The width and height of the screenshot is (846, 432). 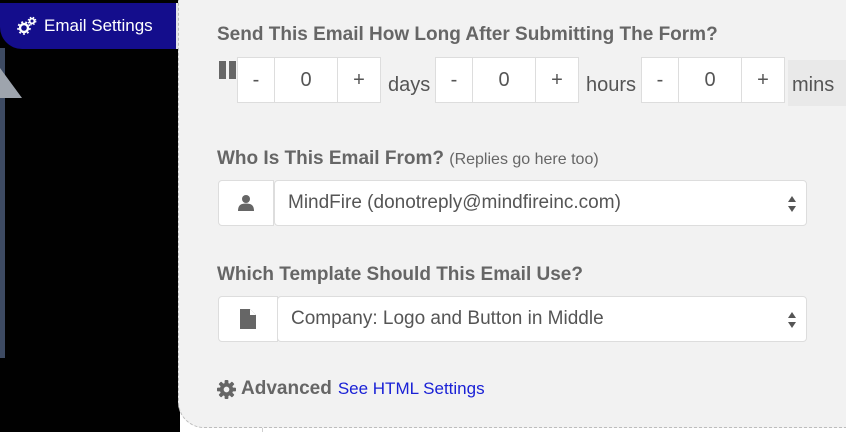 What do you see at coordinates (454, 80) in the screenshot?
I see `hours-minus-button: -` at bounding box center [454, 80].